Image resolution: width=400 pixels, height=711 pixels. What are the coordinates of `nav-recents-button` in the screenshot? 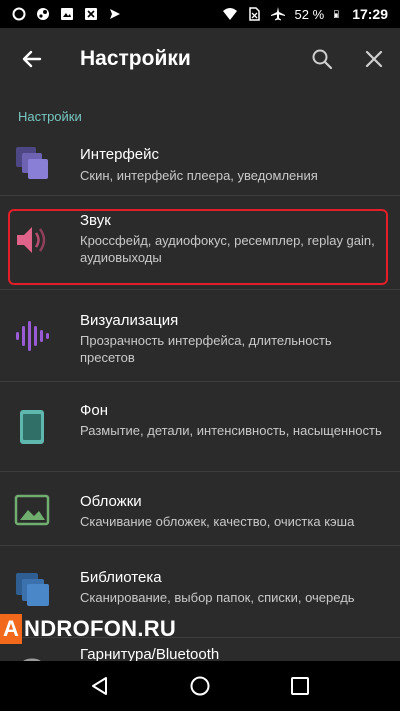 It's located at (300, 686).